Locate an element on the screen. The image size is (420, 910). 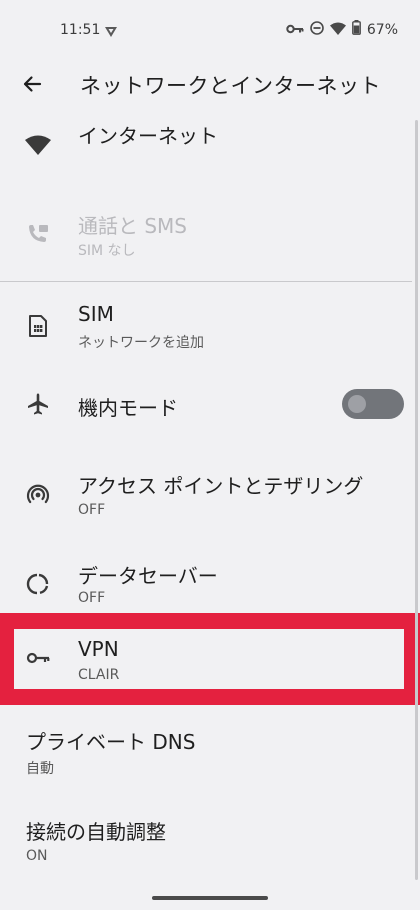
item-title: 通話と SMS is located at coordinates (133, 226).